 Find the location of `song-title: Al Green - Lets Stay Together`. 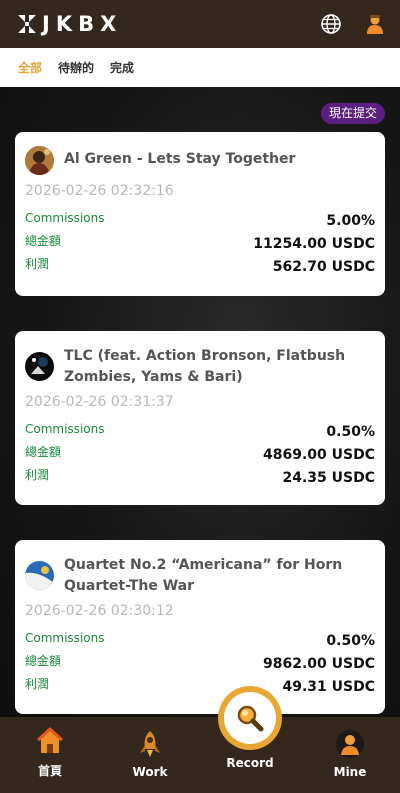

song-title: Al Green - Lets Stay Together is located at coordinates (180, 159).